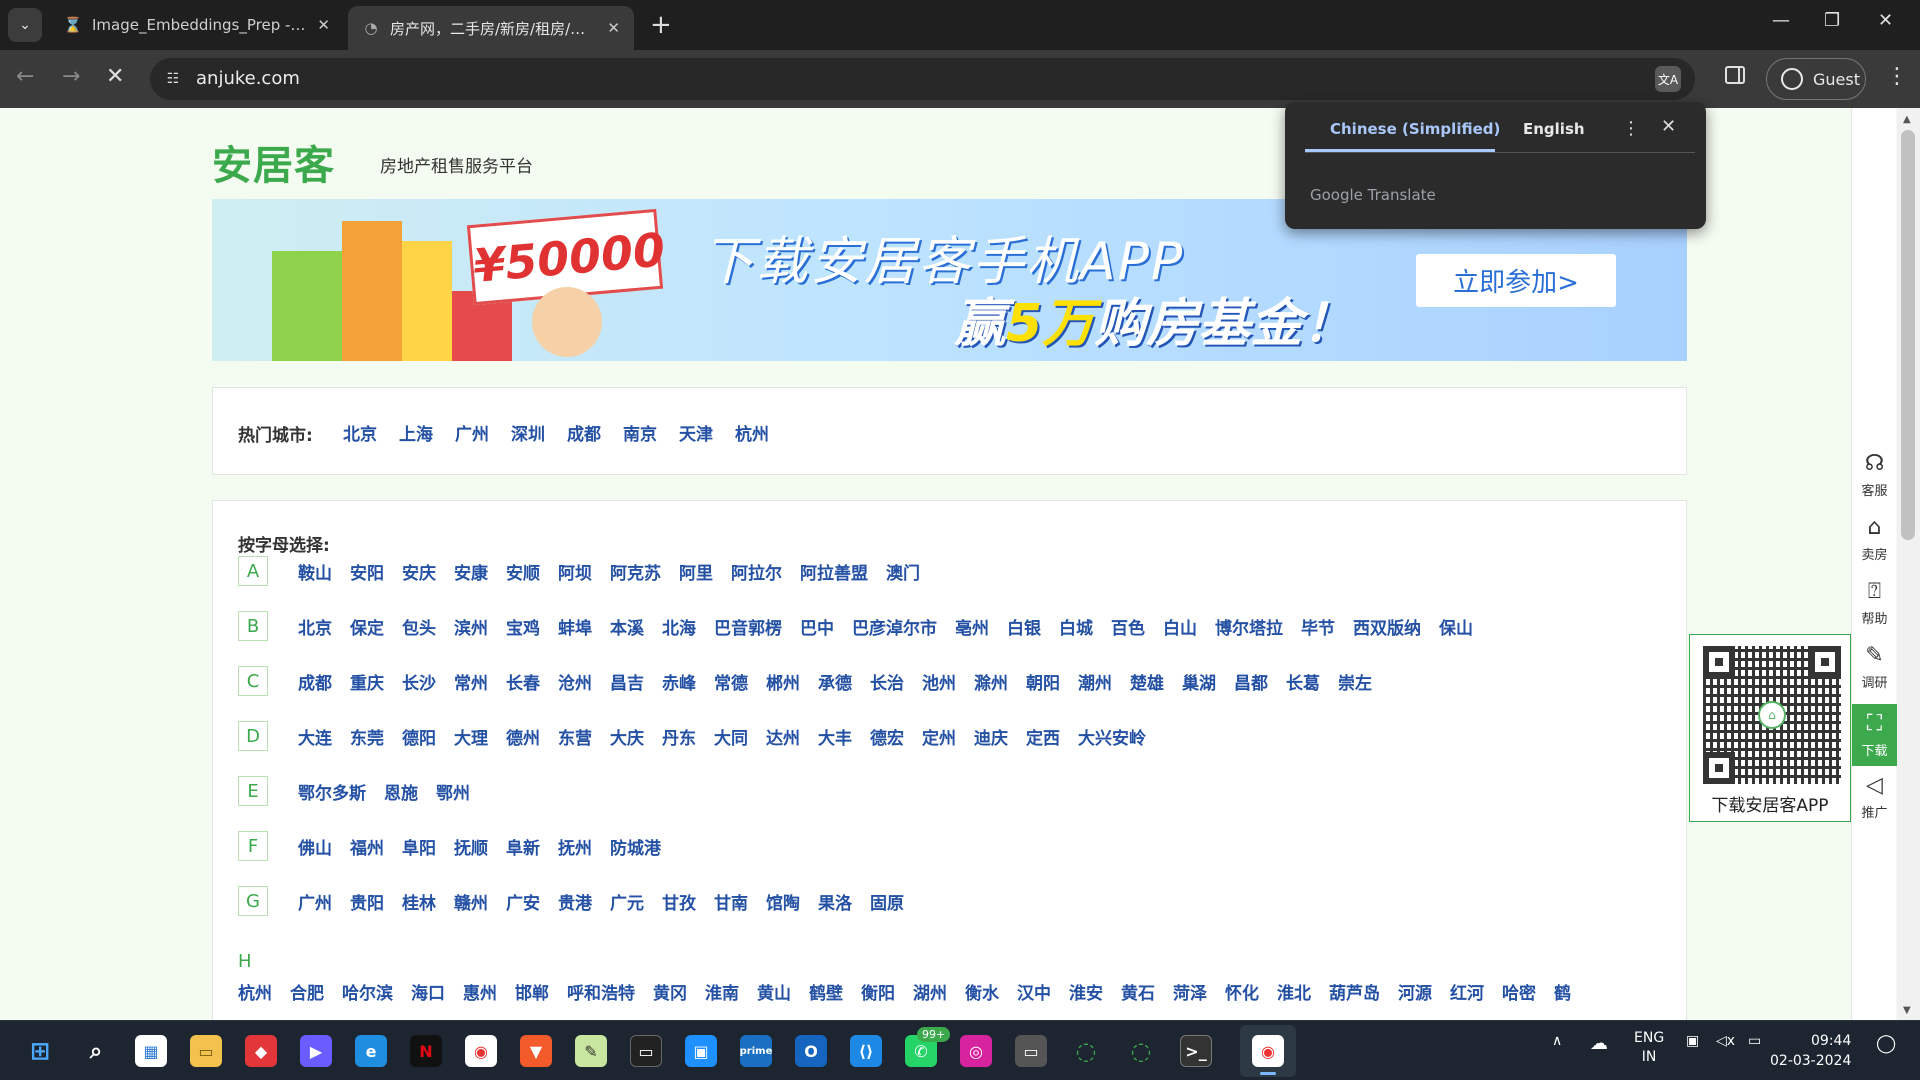  What do you see at coordinates (1138, 991) in the screenshot?
I see `city-link: 黄石` at bounding box center [1138, 991].